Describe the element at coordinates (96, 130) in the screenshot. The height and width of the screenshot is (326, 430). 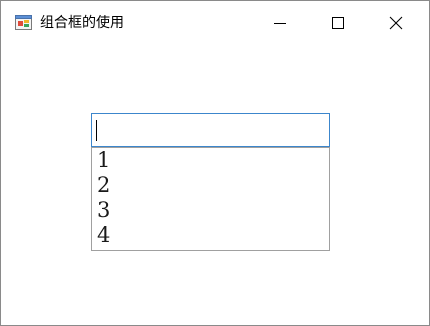
I see `text-caret` at that location.